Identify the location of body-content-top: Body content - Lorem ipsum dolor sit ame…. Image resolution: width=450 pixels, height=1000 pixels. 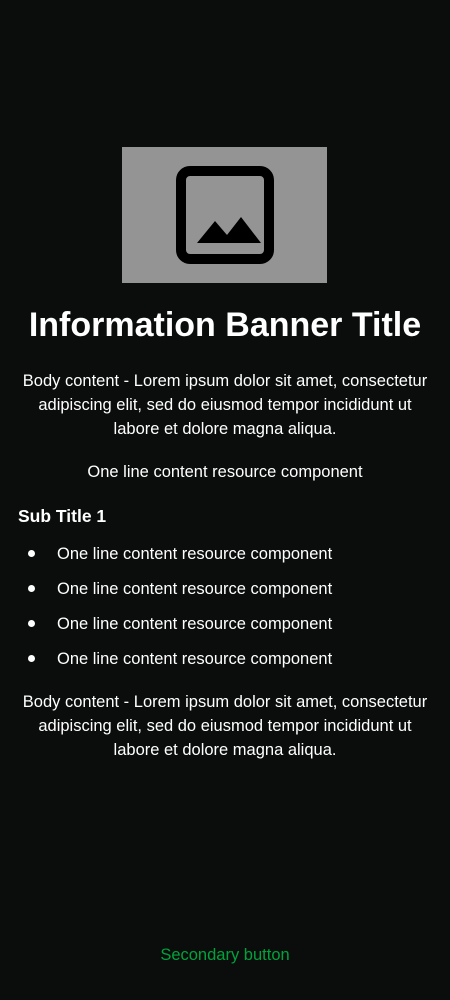
(225, 405).